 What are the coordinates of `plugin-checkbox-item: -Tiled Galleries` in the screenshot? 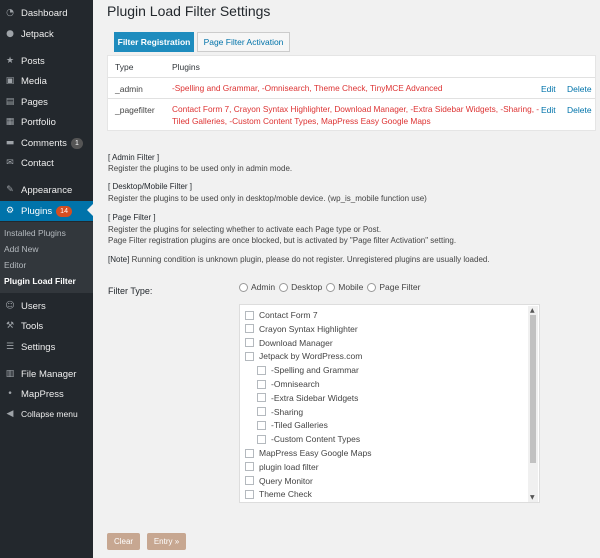 It's located at (292, 425).